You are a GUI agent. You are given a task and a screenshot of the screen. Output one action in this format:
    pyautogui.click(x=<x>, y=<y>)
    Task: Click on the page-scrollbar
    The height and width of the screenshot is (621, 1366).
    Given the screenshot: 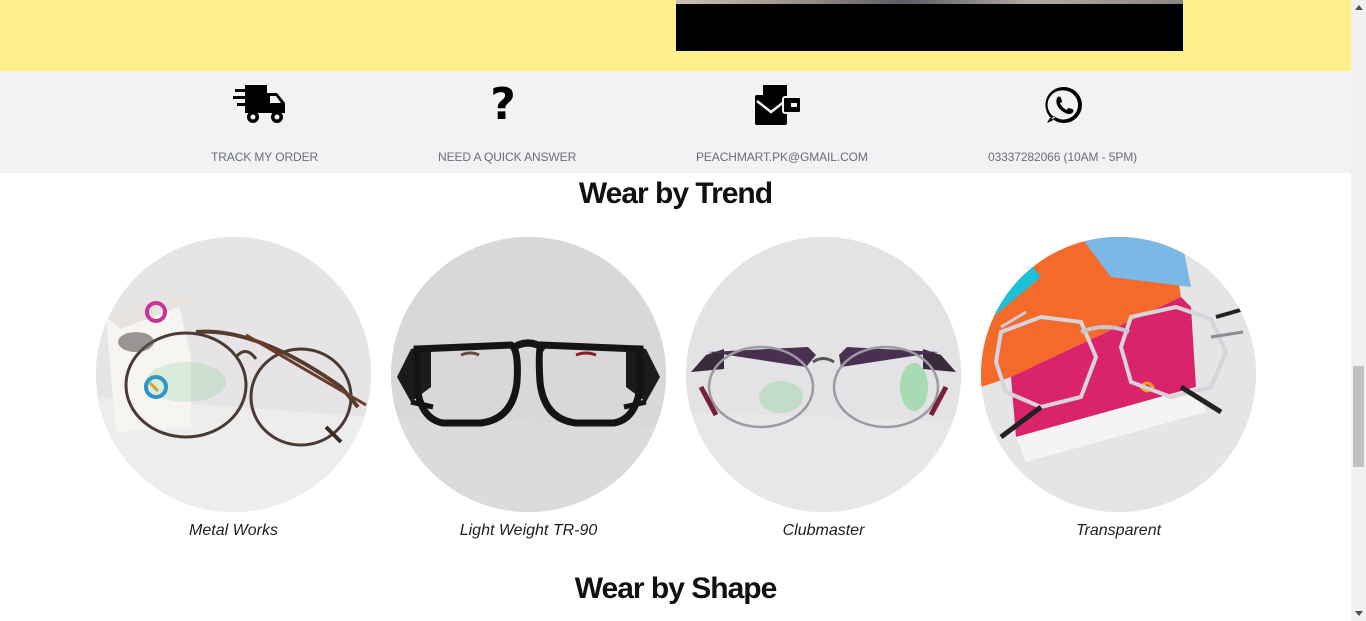 What is the action you would take?
    pyautogui.click(x=1358, y=310)
    